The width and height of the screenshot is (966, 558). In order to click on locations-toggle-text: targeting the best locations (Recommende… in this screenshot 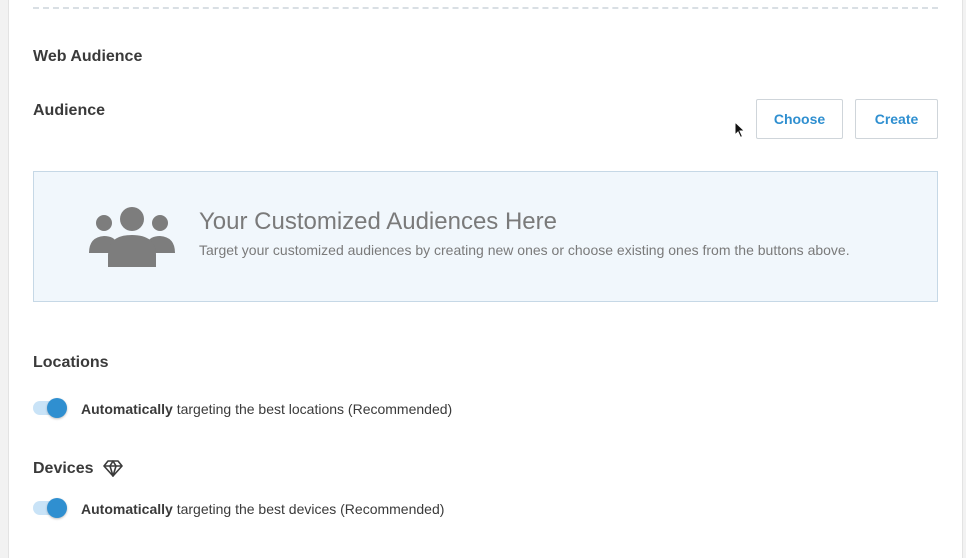, I will do `click(312, 409)`.